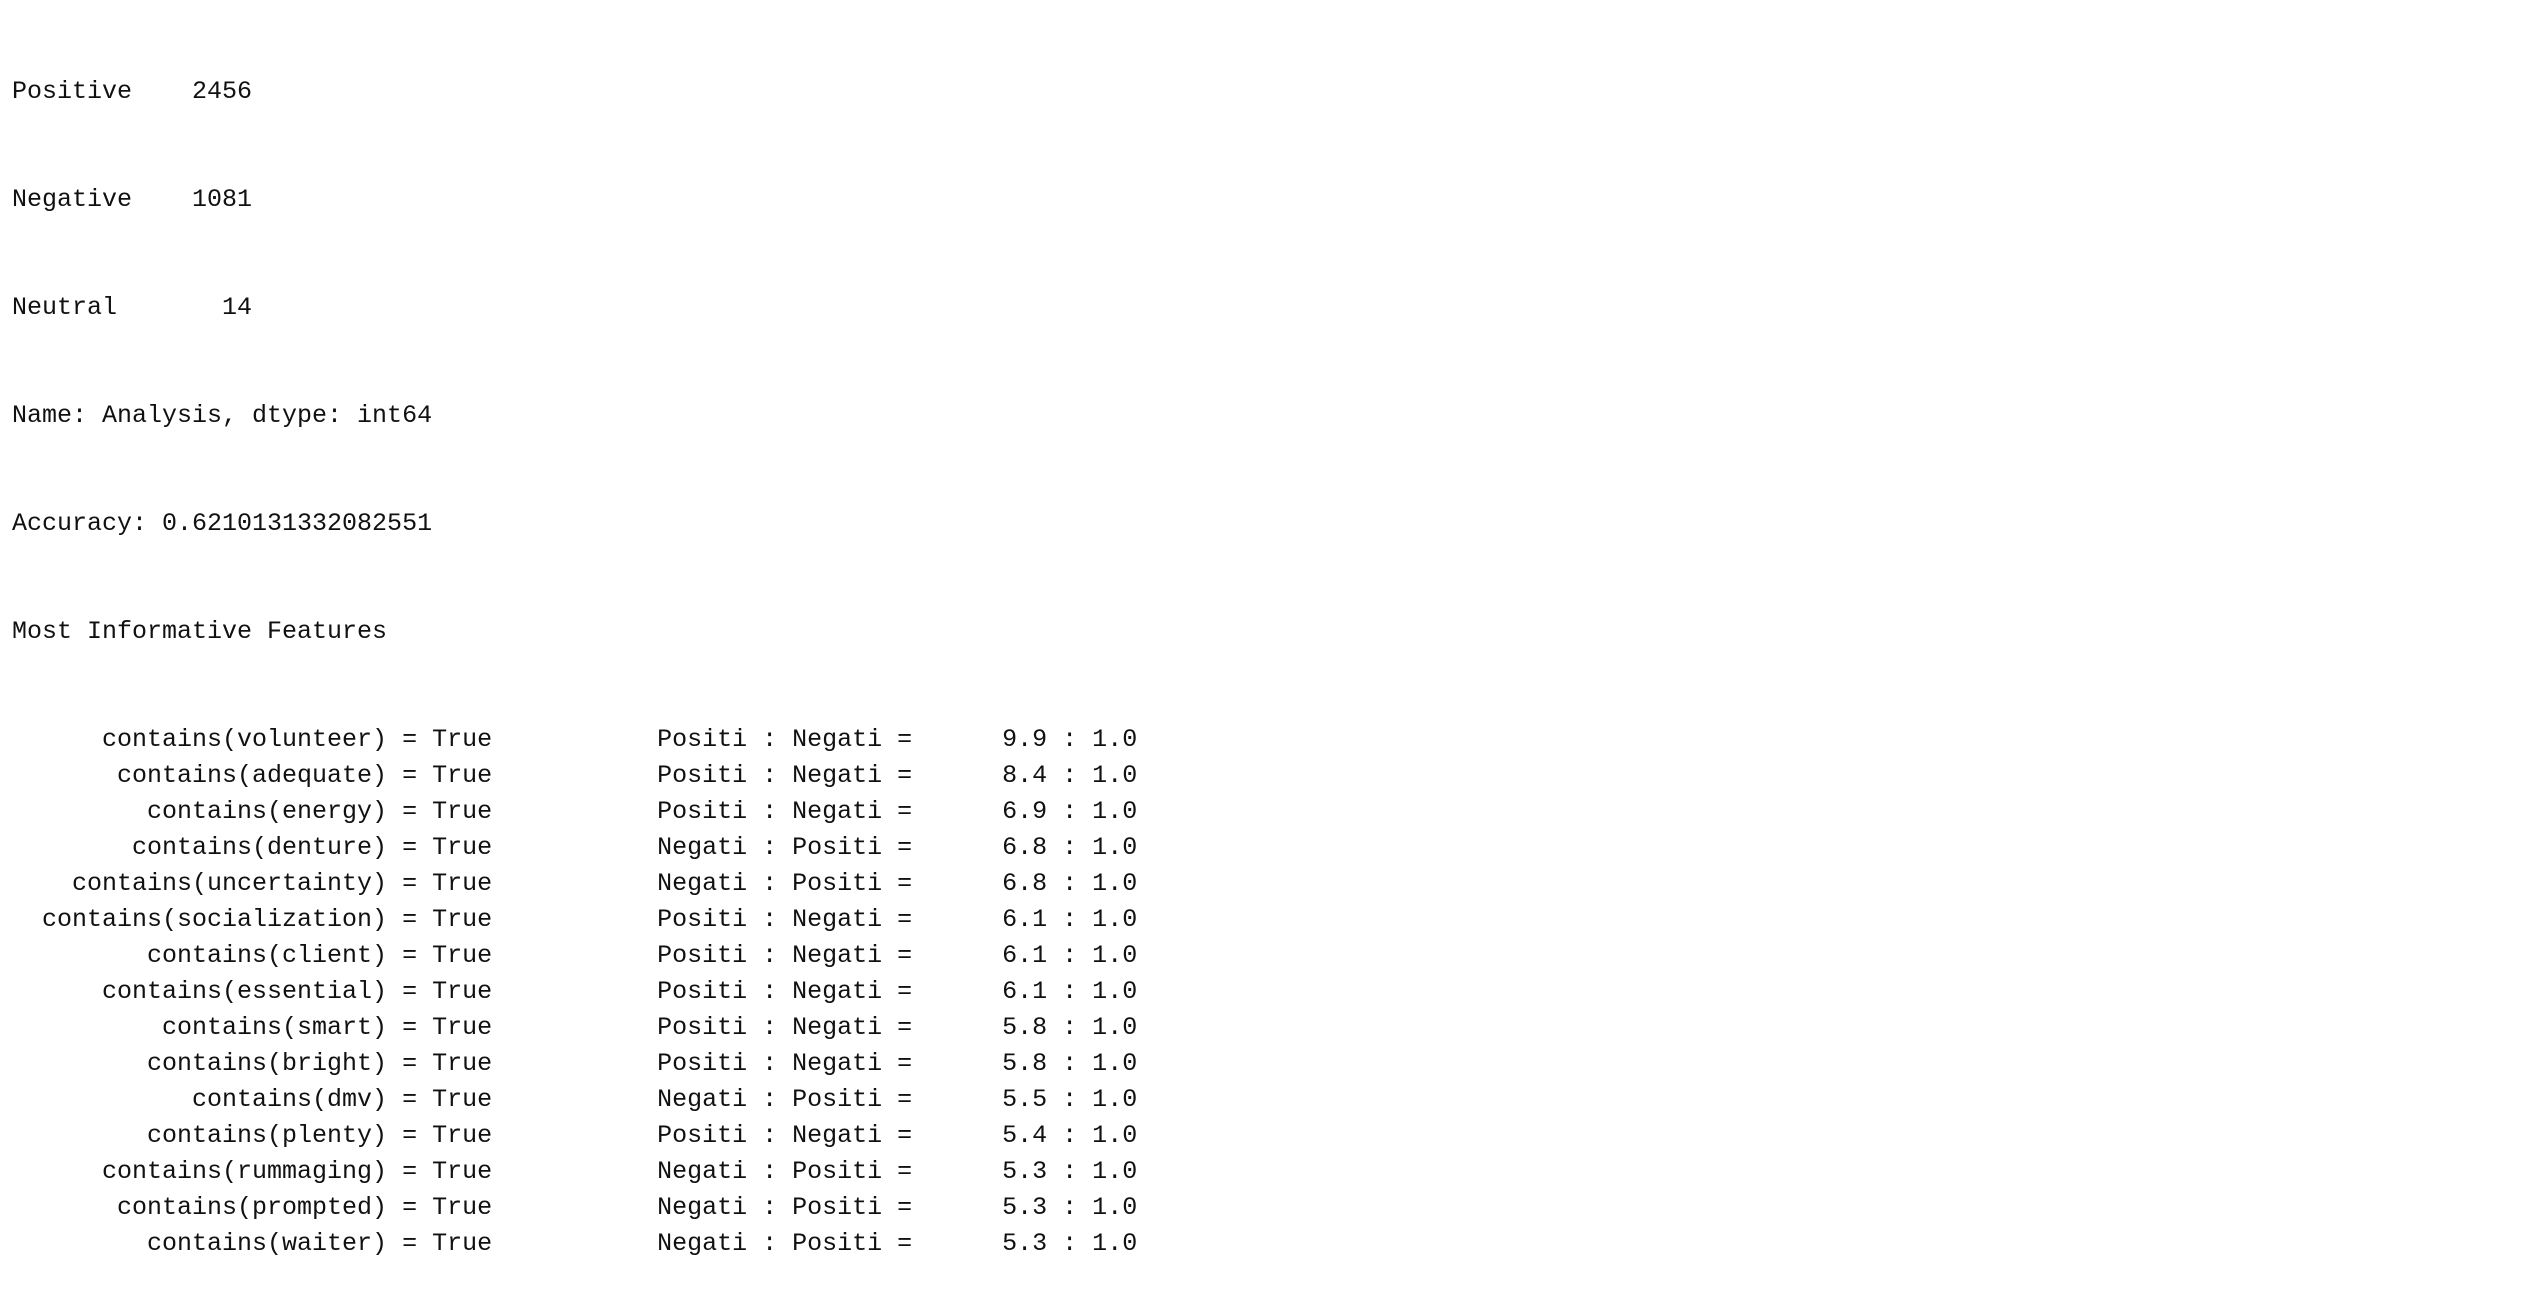  Describe the element at coordinates (574, 92) in the screenshot. I see `value-count-line: Positive 2456` at that location.